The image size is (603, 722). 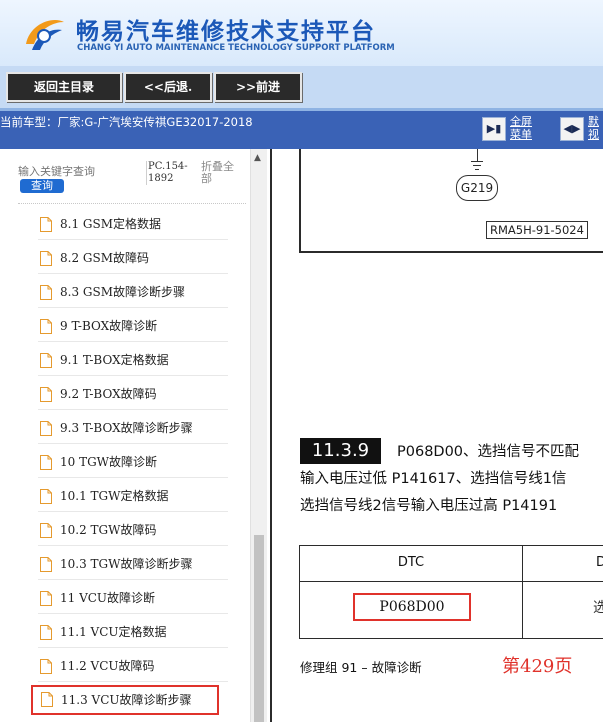 I want to click on home-button: 返回主目录, so click(x=64, y=87).